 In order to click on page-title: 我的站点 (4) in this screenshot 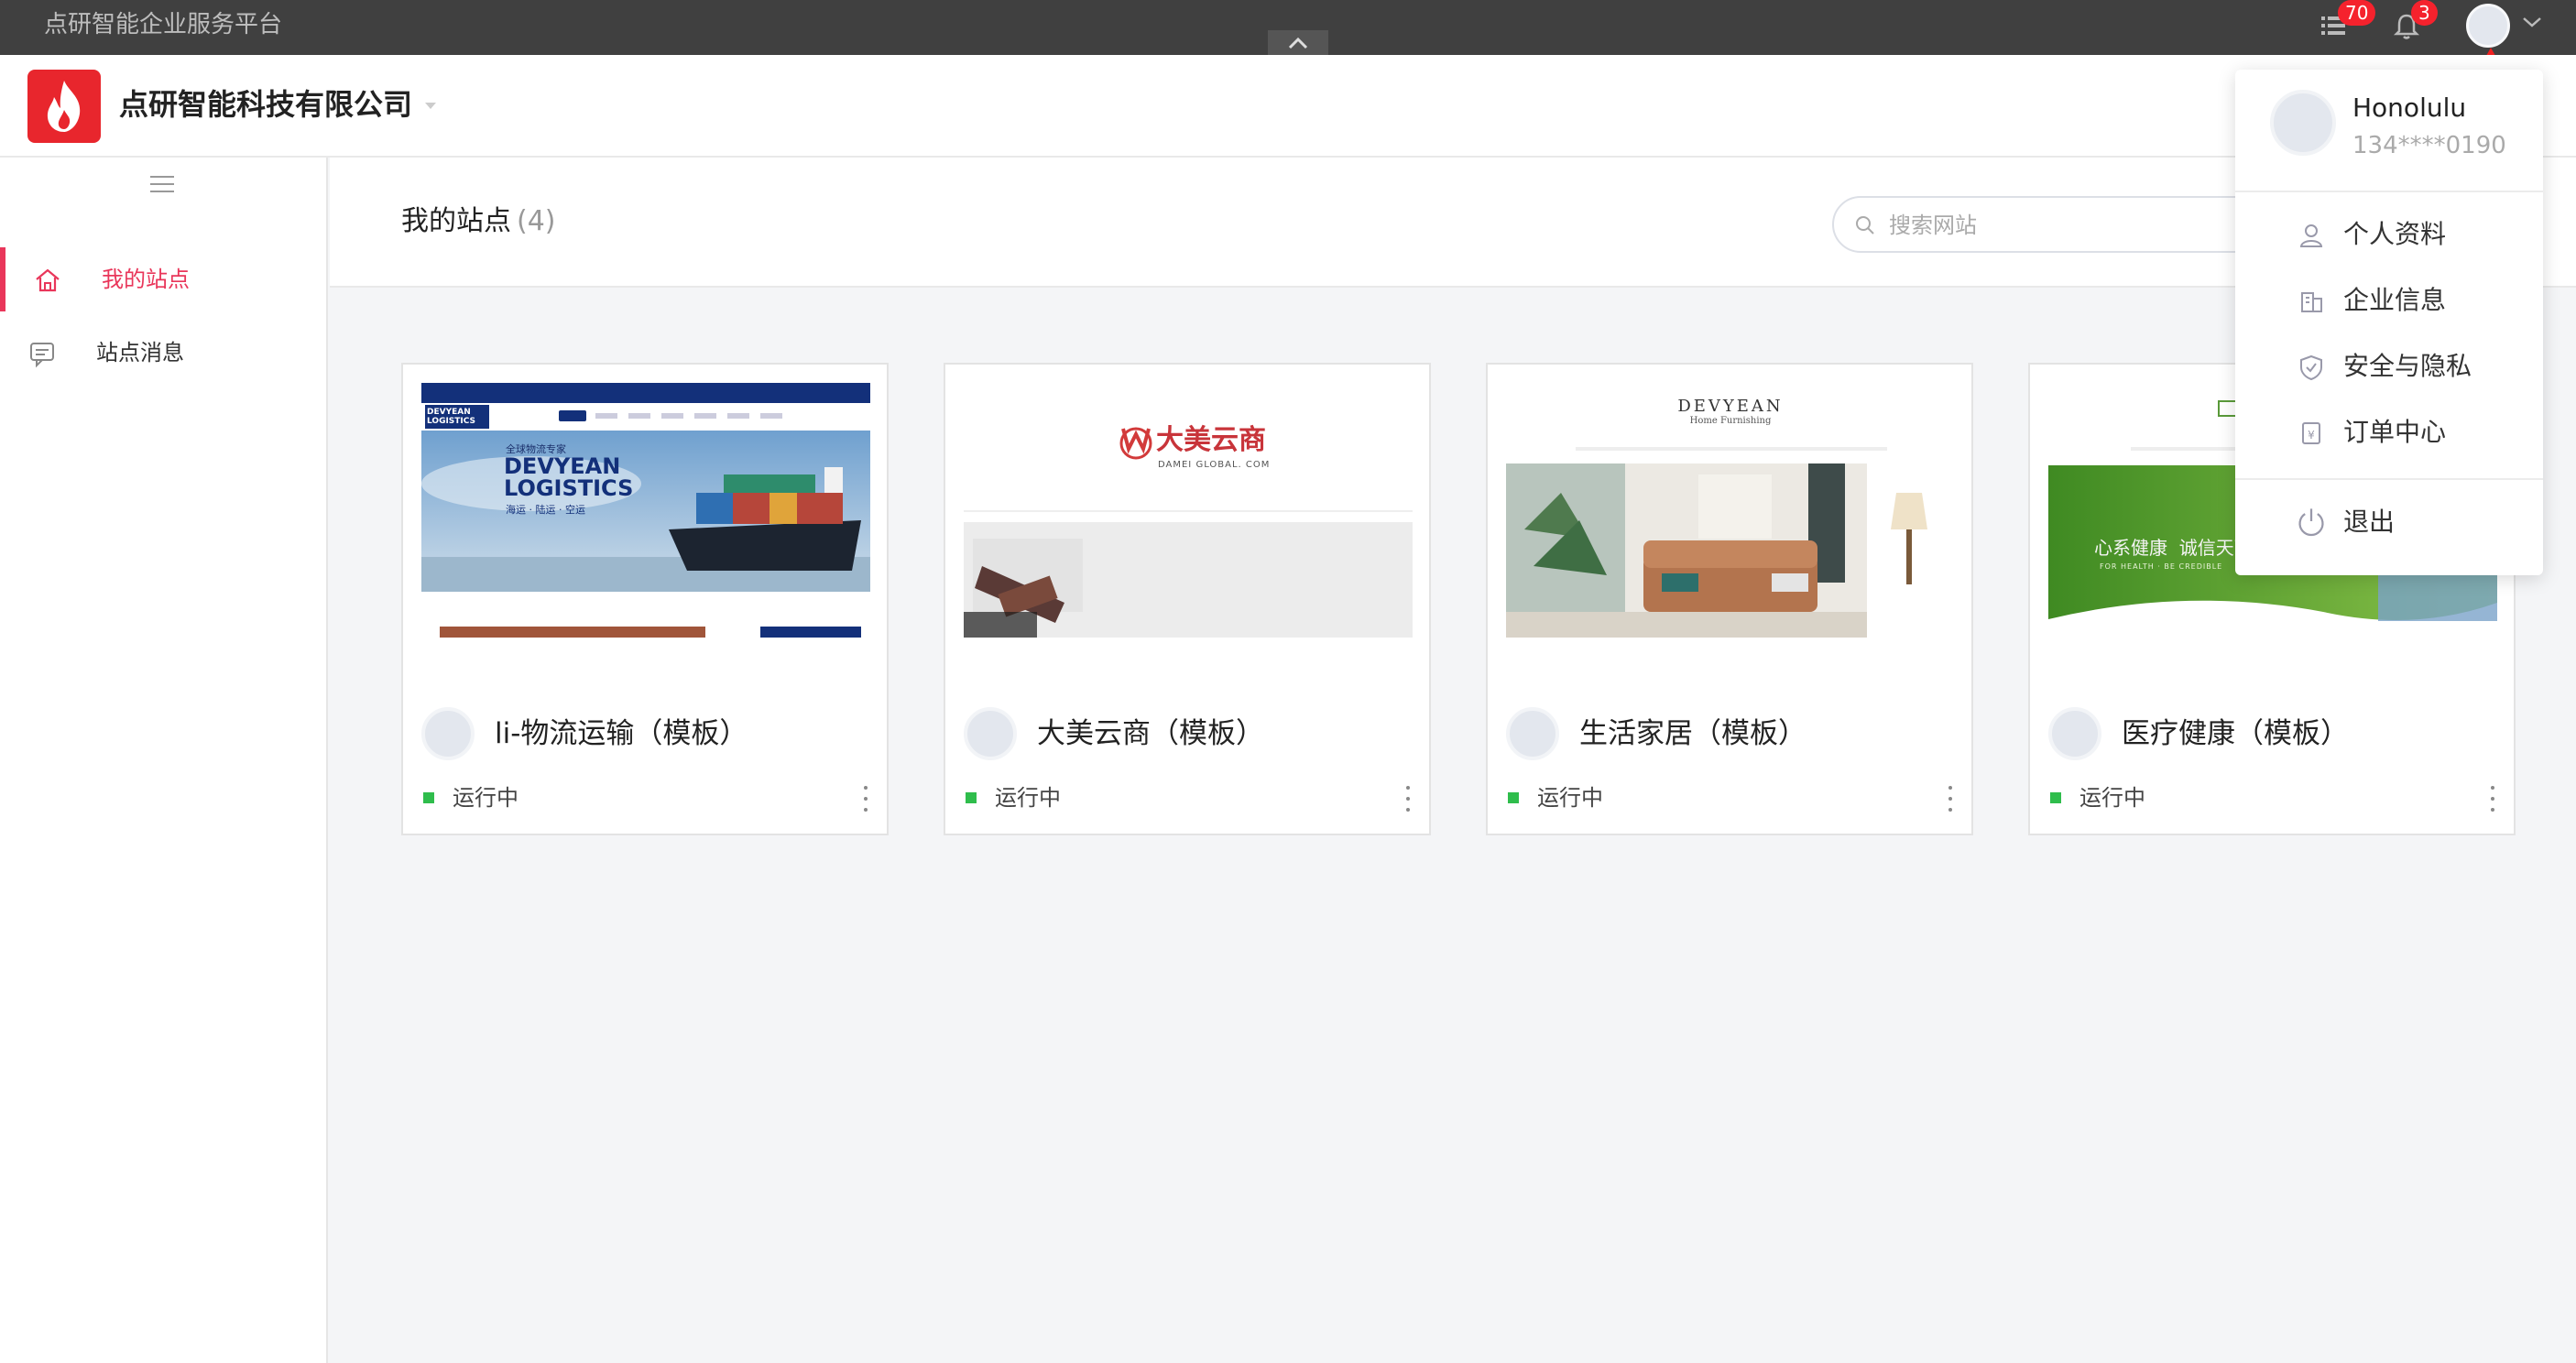, I will do `click(479, 221)`.